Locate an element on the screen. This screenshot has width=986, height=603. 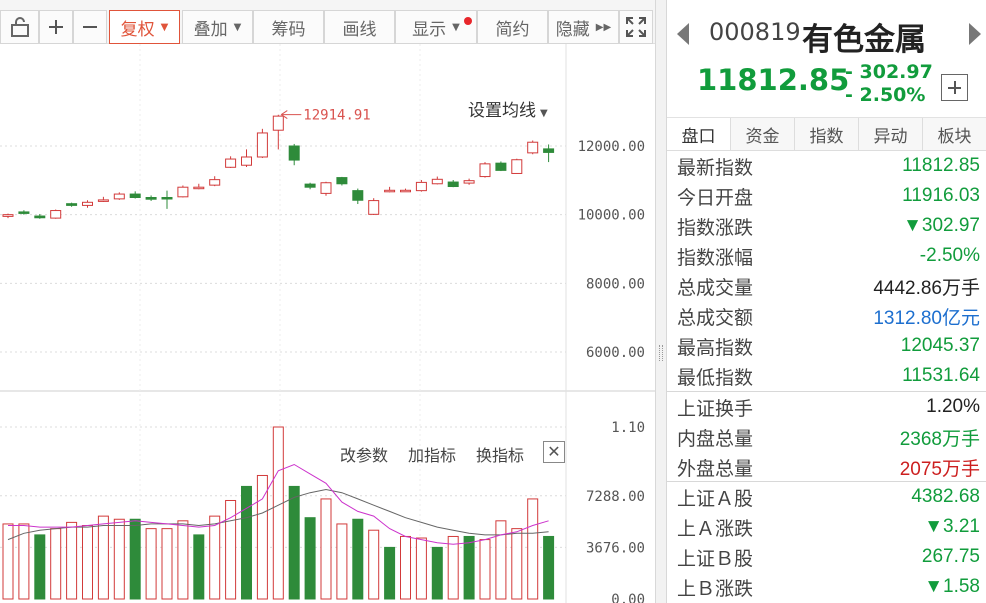
ma-setting-dropdown: 设置均线 ▼ is located at coordinates (508, 108).